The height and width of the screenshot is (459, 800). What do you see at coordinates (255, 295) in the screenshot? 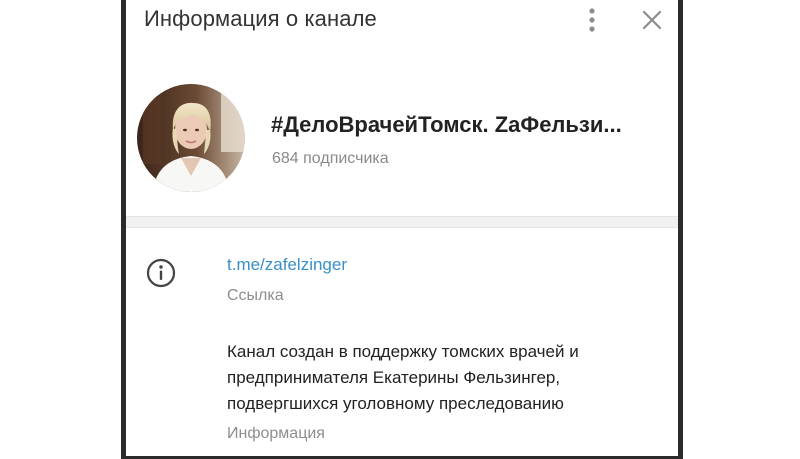
I see `link-caption: Ссылка` at bounding box center [255, 295].